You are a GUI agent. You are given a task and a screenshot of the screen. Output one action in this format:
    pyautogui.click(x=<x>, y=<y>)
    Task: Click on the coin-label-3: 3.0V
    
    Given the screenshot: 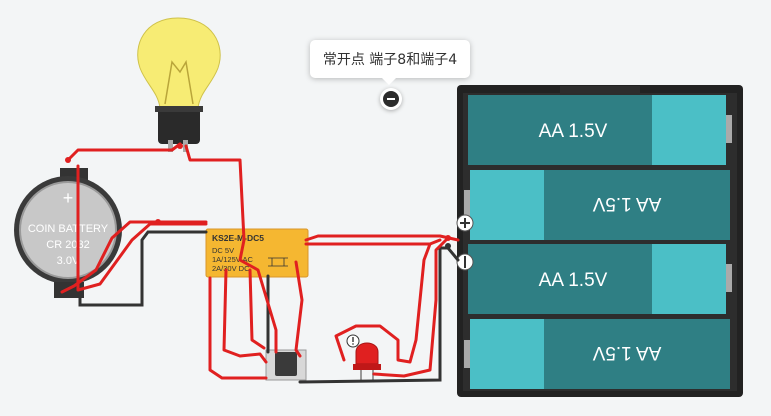 What is the action you would take?
    pyautogui.click(x=68, y=261)
    